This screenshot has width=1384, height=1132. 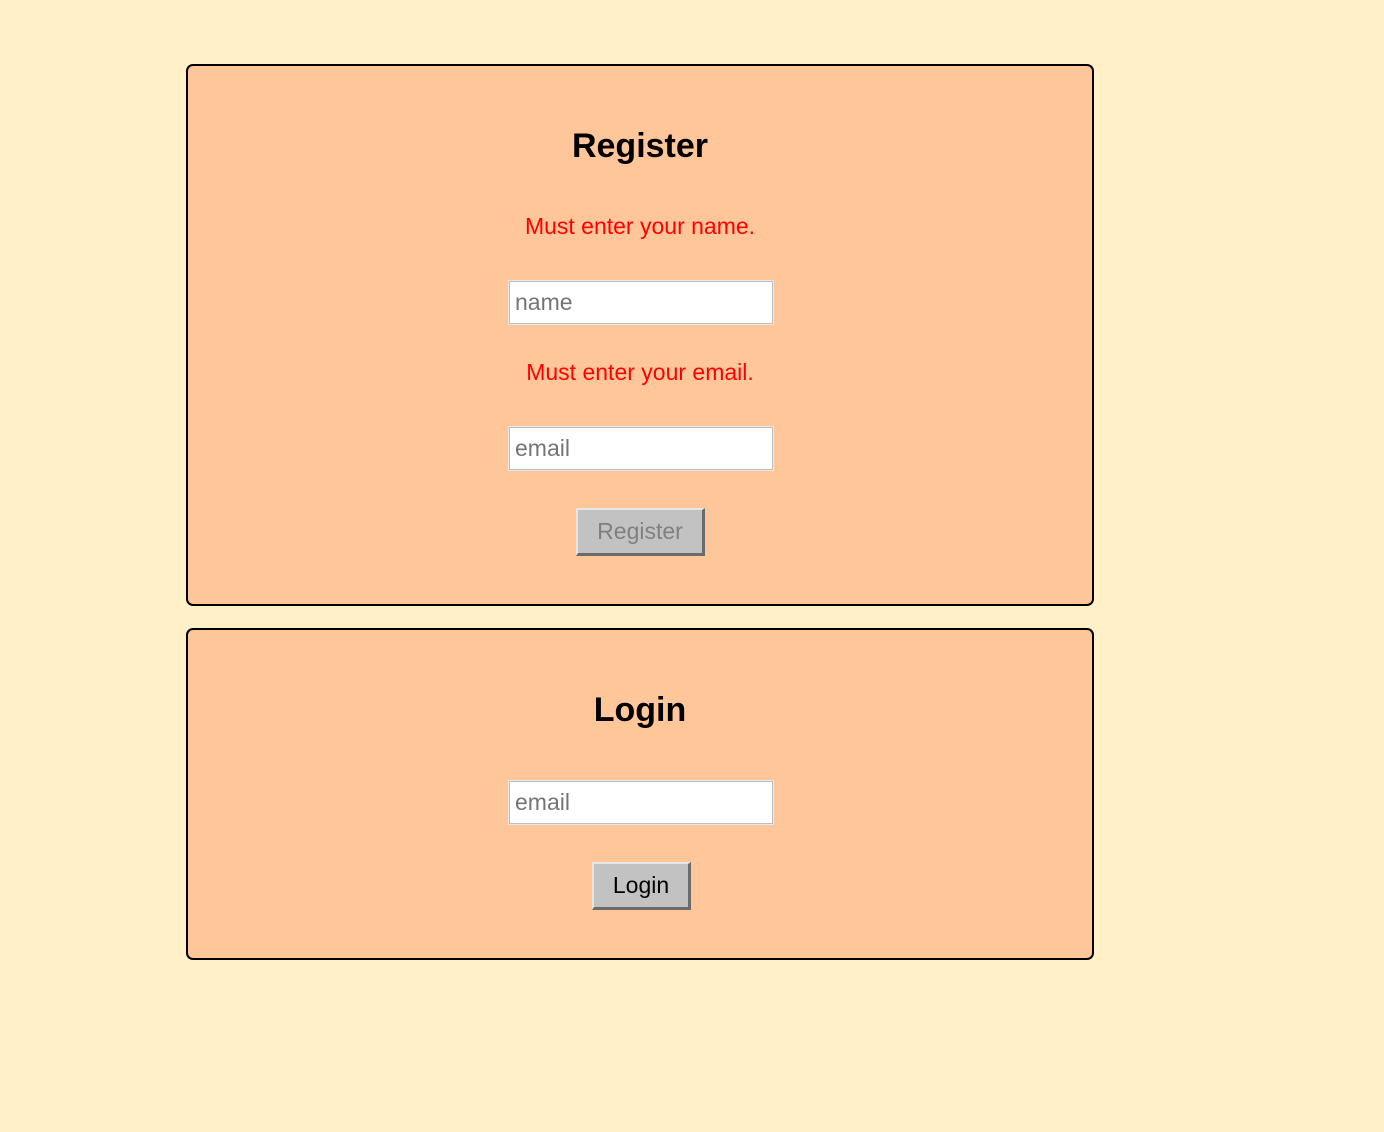 What do you see at coordinates (640, 146) in the screenshot?
I see `register-title: Register` at bounding box center [640, 146].